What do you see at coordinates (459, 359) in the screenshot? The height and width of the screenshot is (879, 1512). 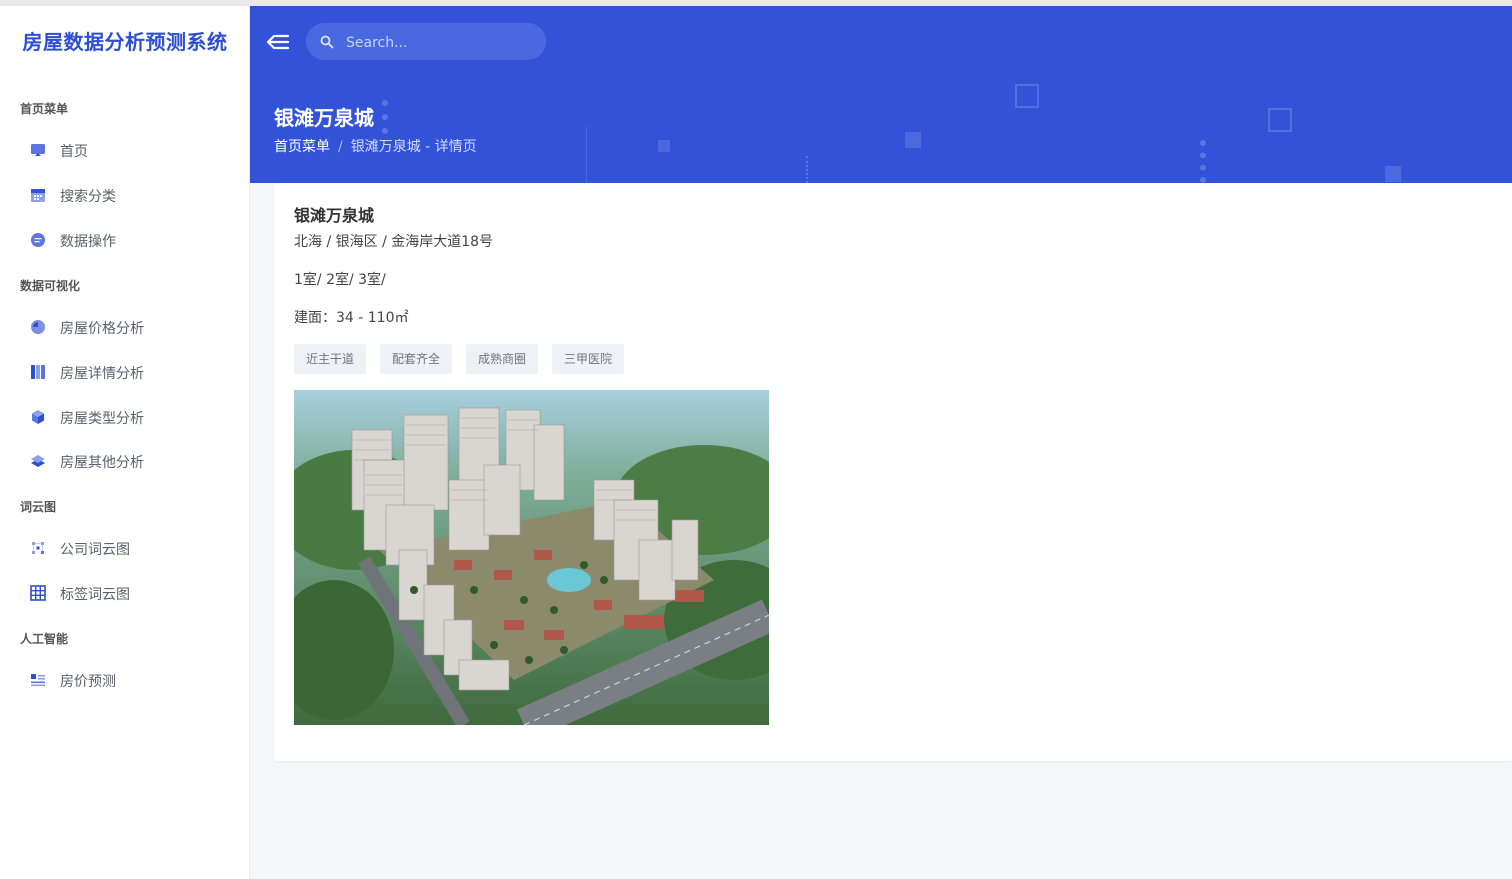 I see `tag-list: 近主干道 配套齐全 成熟商圈 三甲医院` at bounding box center [459, 359].